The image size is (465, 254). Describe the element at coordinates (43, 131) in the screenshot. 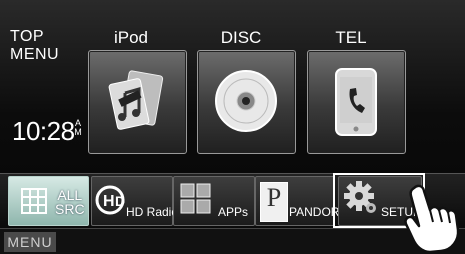

I see `clock-time: 10:28` at that location.